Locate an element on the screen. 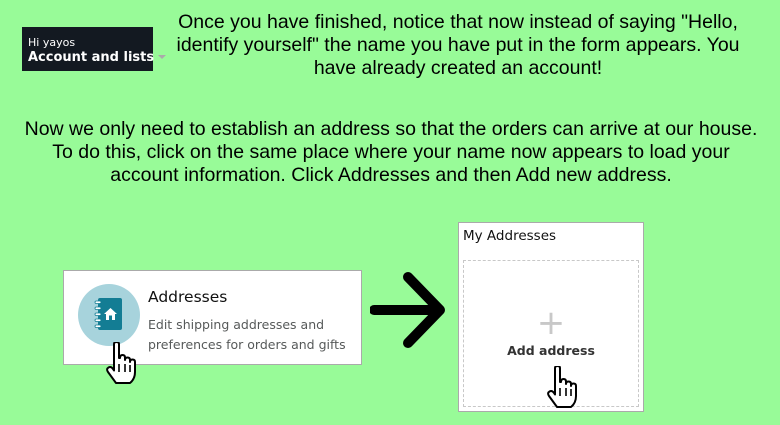 The height and width of the screenshot is (425, 780). my-addresses-title: My Addresses is located at coordinates (510, 236).